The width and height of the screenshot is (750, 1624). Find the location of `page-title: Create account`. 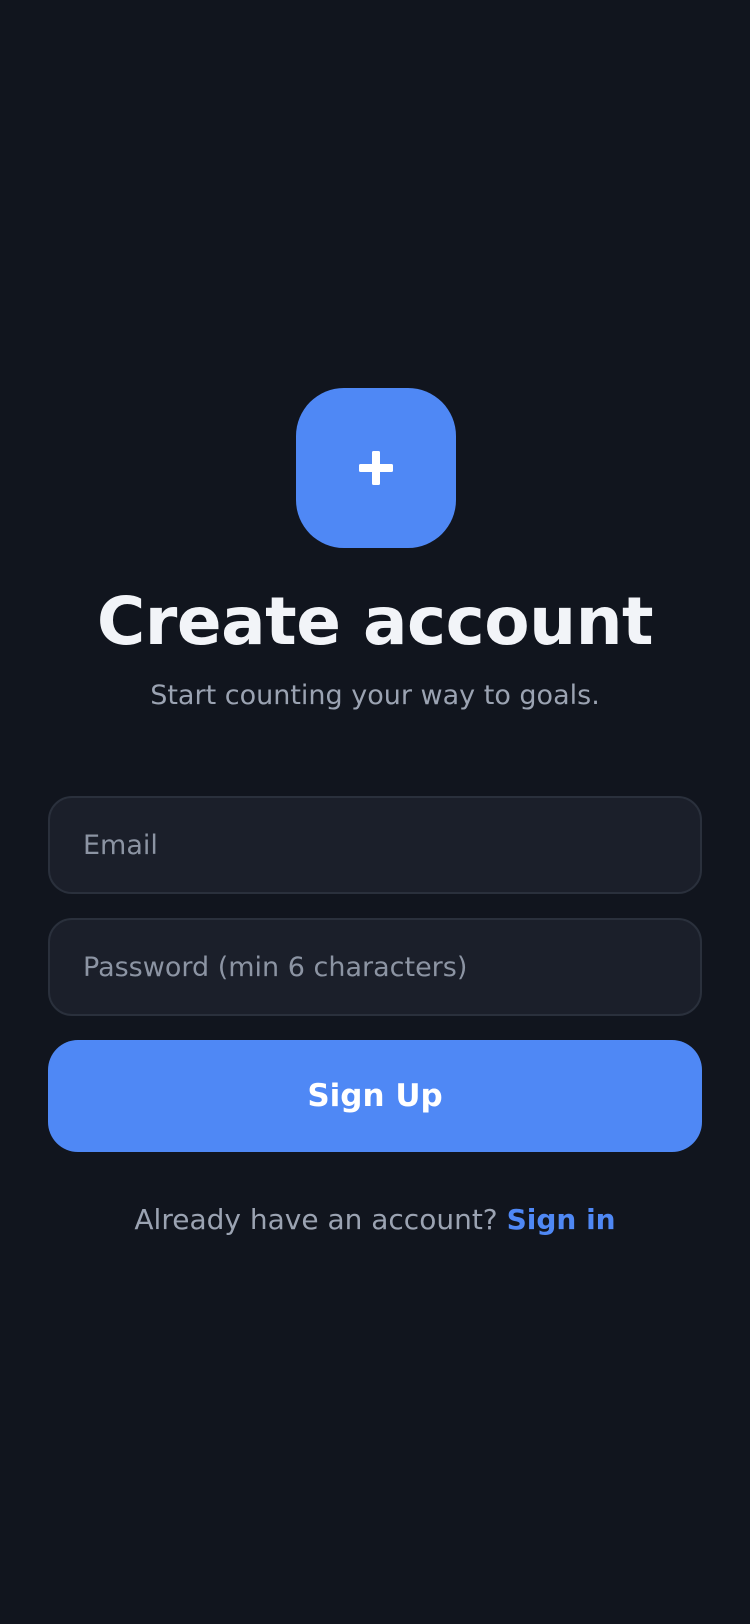

page-title: Create account is located at coordinates (375, 621).